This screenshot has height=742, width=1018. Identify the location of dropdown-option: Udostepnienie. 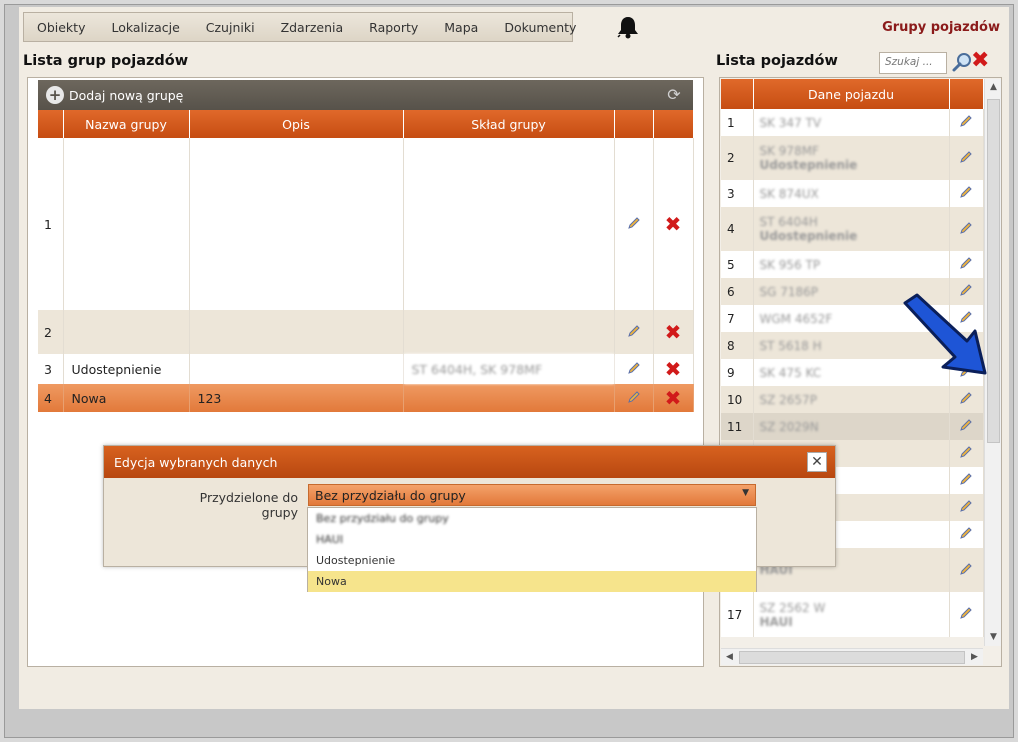
(532, 560).